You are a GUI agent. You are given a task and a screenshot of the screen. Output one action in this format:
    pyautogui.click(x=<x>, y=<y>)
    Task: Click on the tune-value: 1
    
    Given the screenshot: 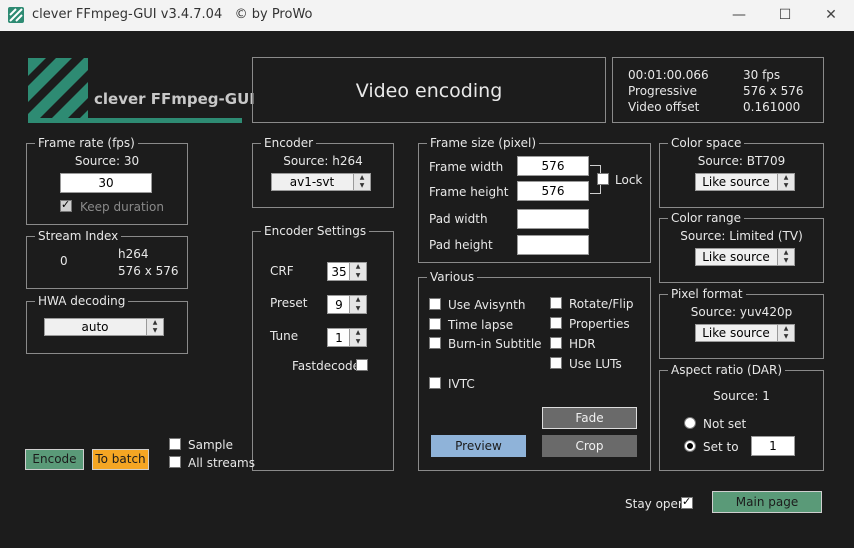 What is the action you would take?
    pyautogui.click(x=339, y=338)
    